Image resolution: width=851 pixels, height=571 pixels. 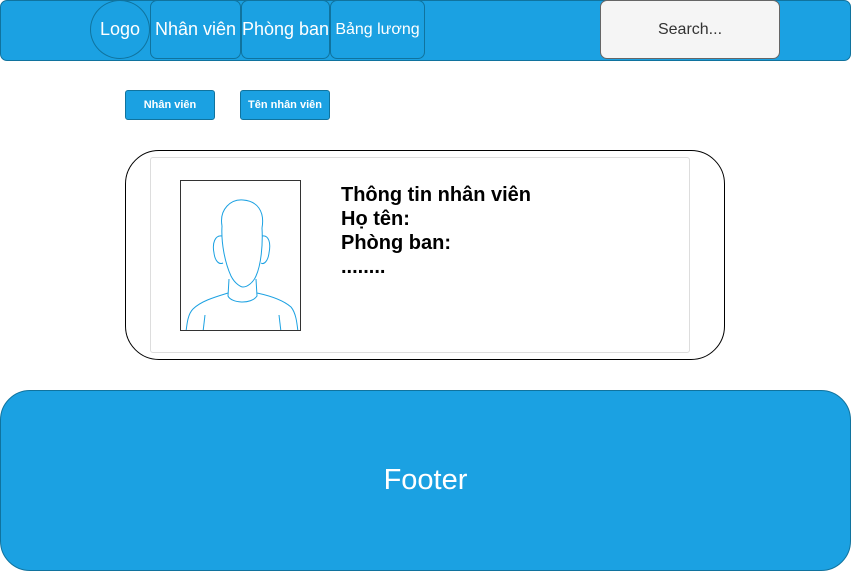 I want to click on employee-name-button: Tên nhân viên, so click(x=285, y=105).